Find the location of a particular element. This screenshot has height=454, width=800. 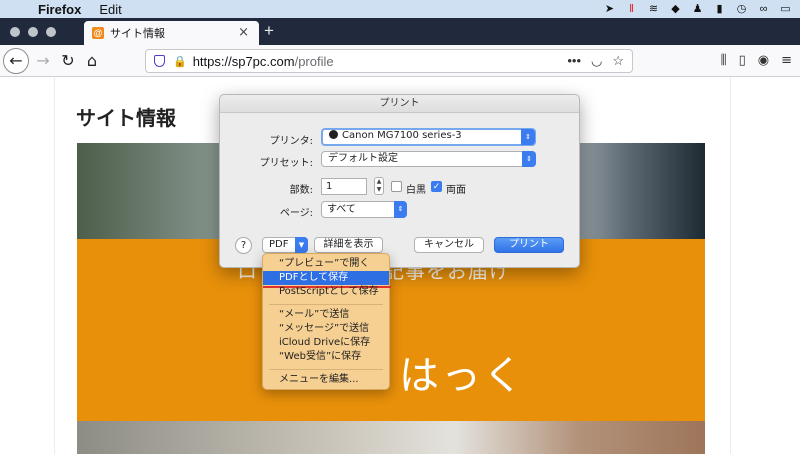

new-tab-icon: + is located at coordinates (269, 31).